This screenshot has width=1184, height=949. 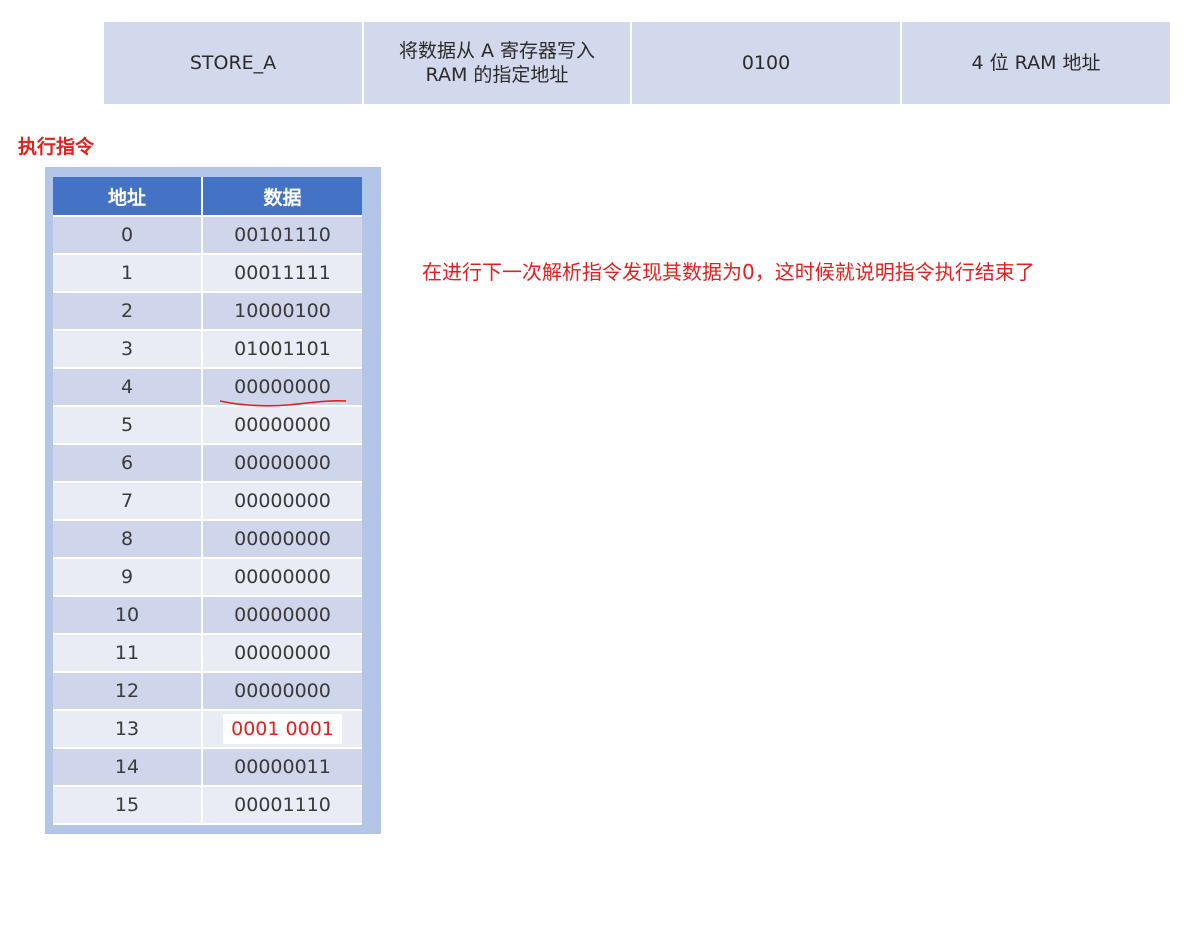 I want to click on table-row: 11 00000000, so click(x=207, y=654).